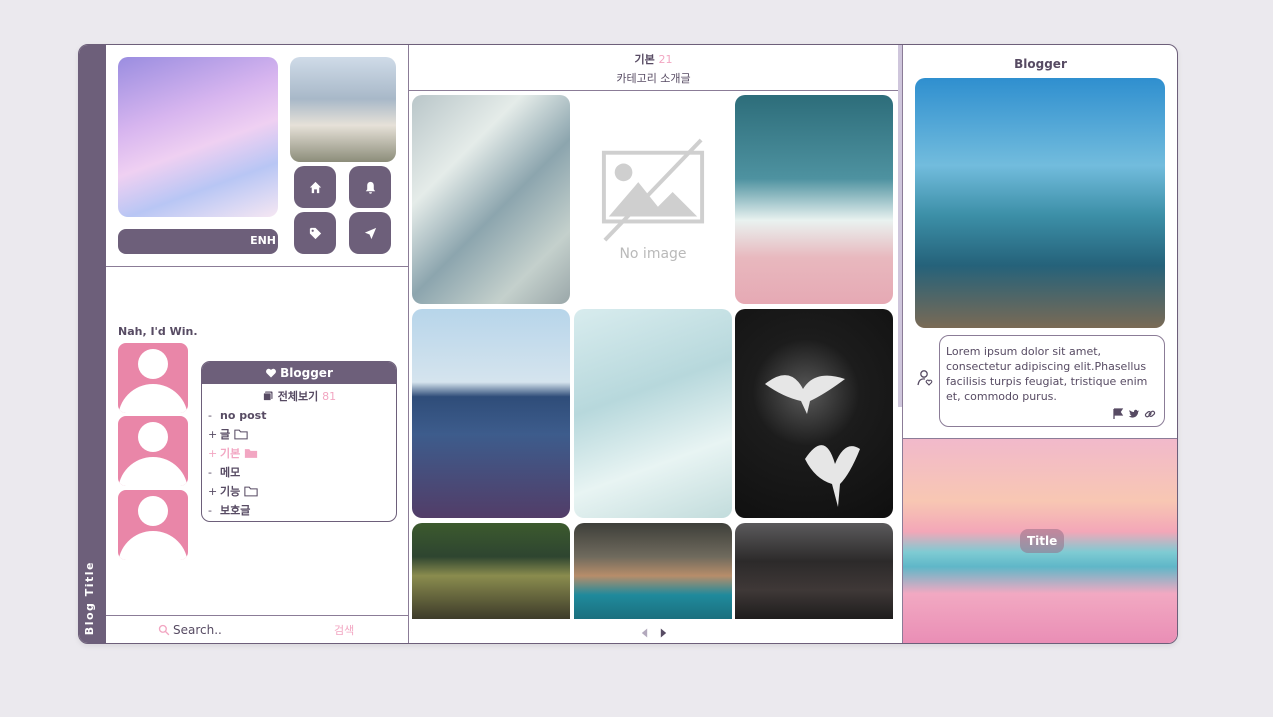 The height and width of the screenshot is (717, 1273). Describe the element at coordinates (235, 510) in the screenshot. I see `category-label: 보호글` at that location.